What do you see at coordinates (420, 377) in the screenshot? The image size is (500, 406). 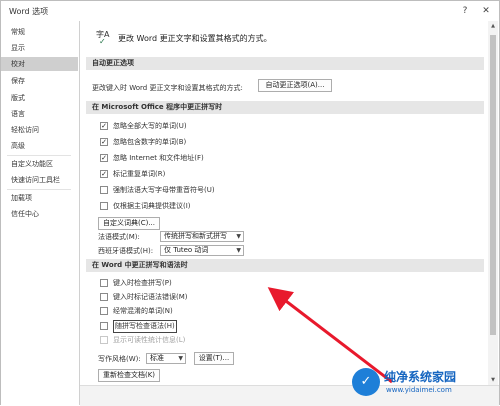 I see `watermark-title: 纯净系统家园` at bounding box center [420, 377].